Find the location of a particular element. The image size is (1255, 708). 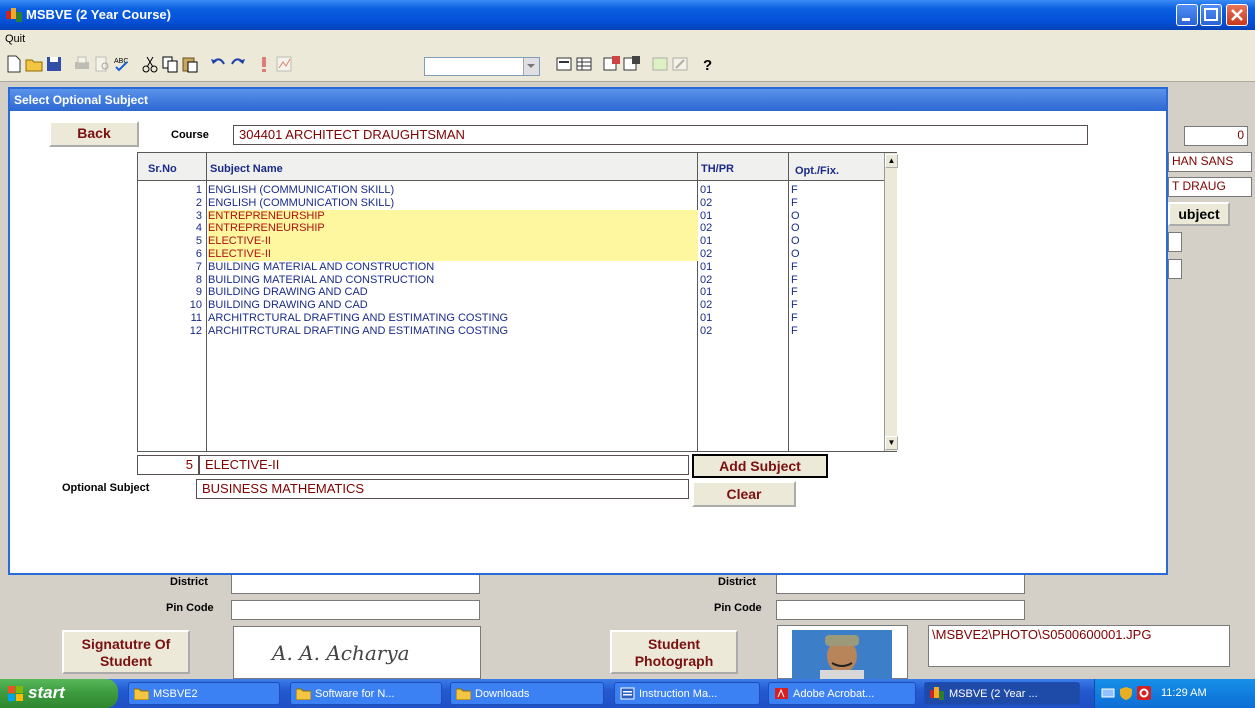

selected-srno-field: 5 is located at coordinates (168, 465).